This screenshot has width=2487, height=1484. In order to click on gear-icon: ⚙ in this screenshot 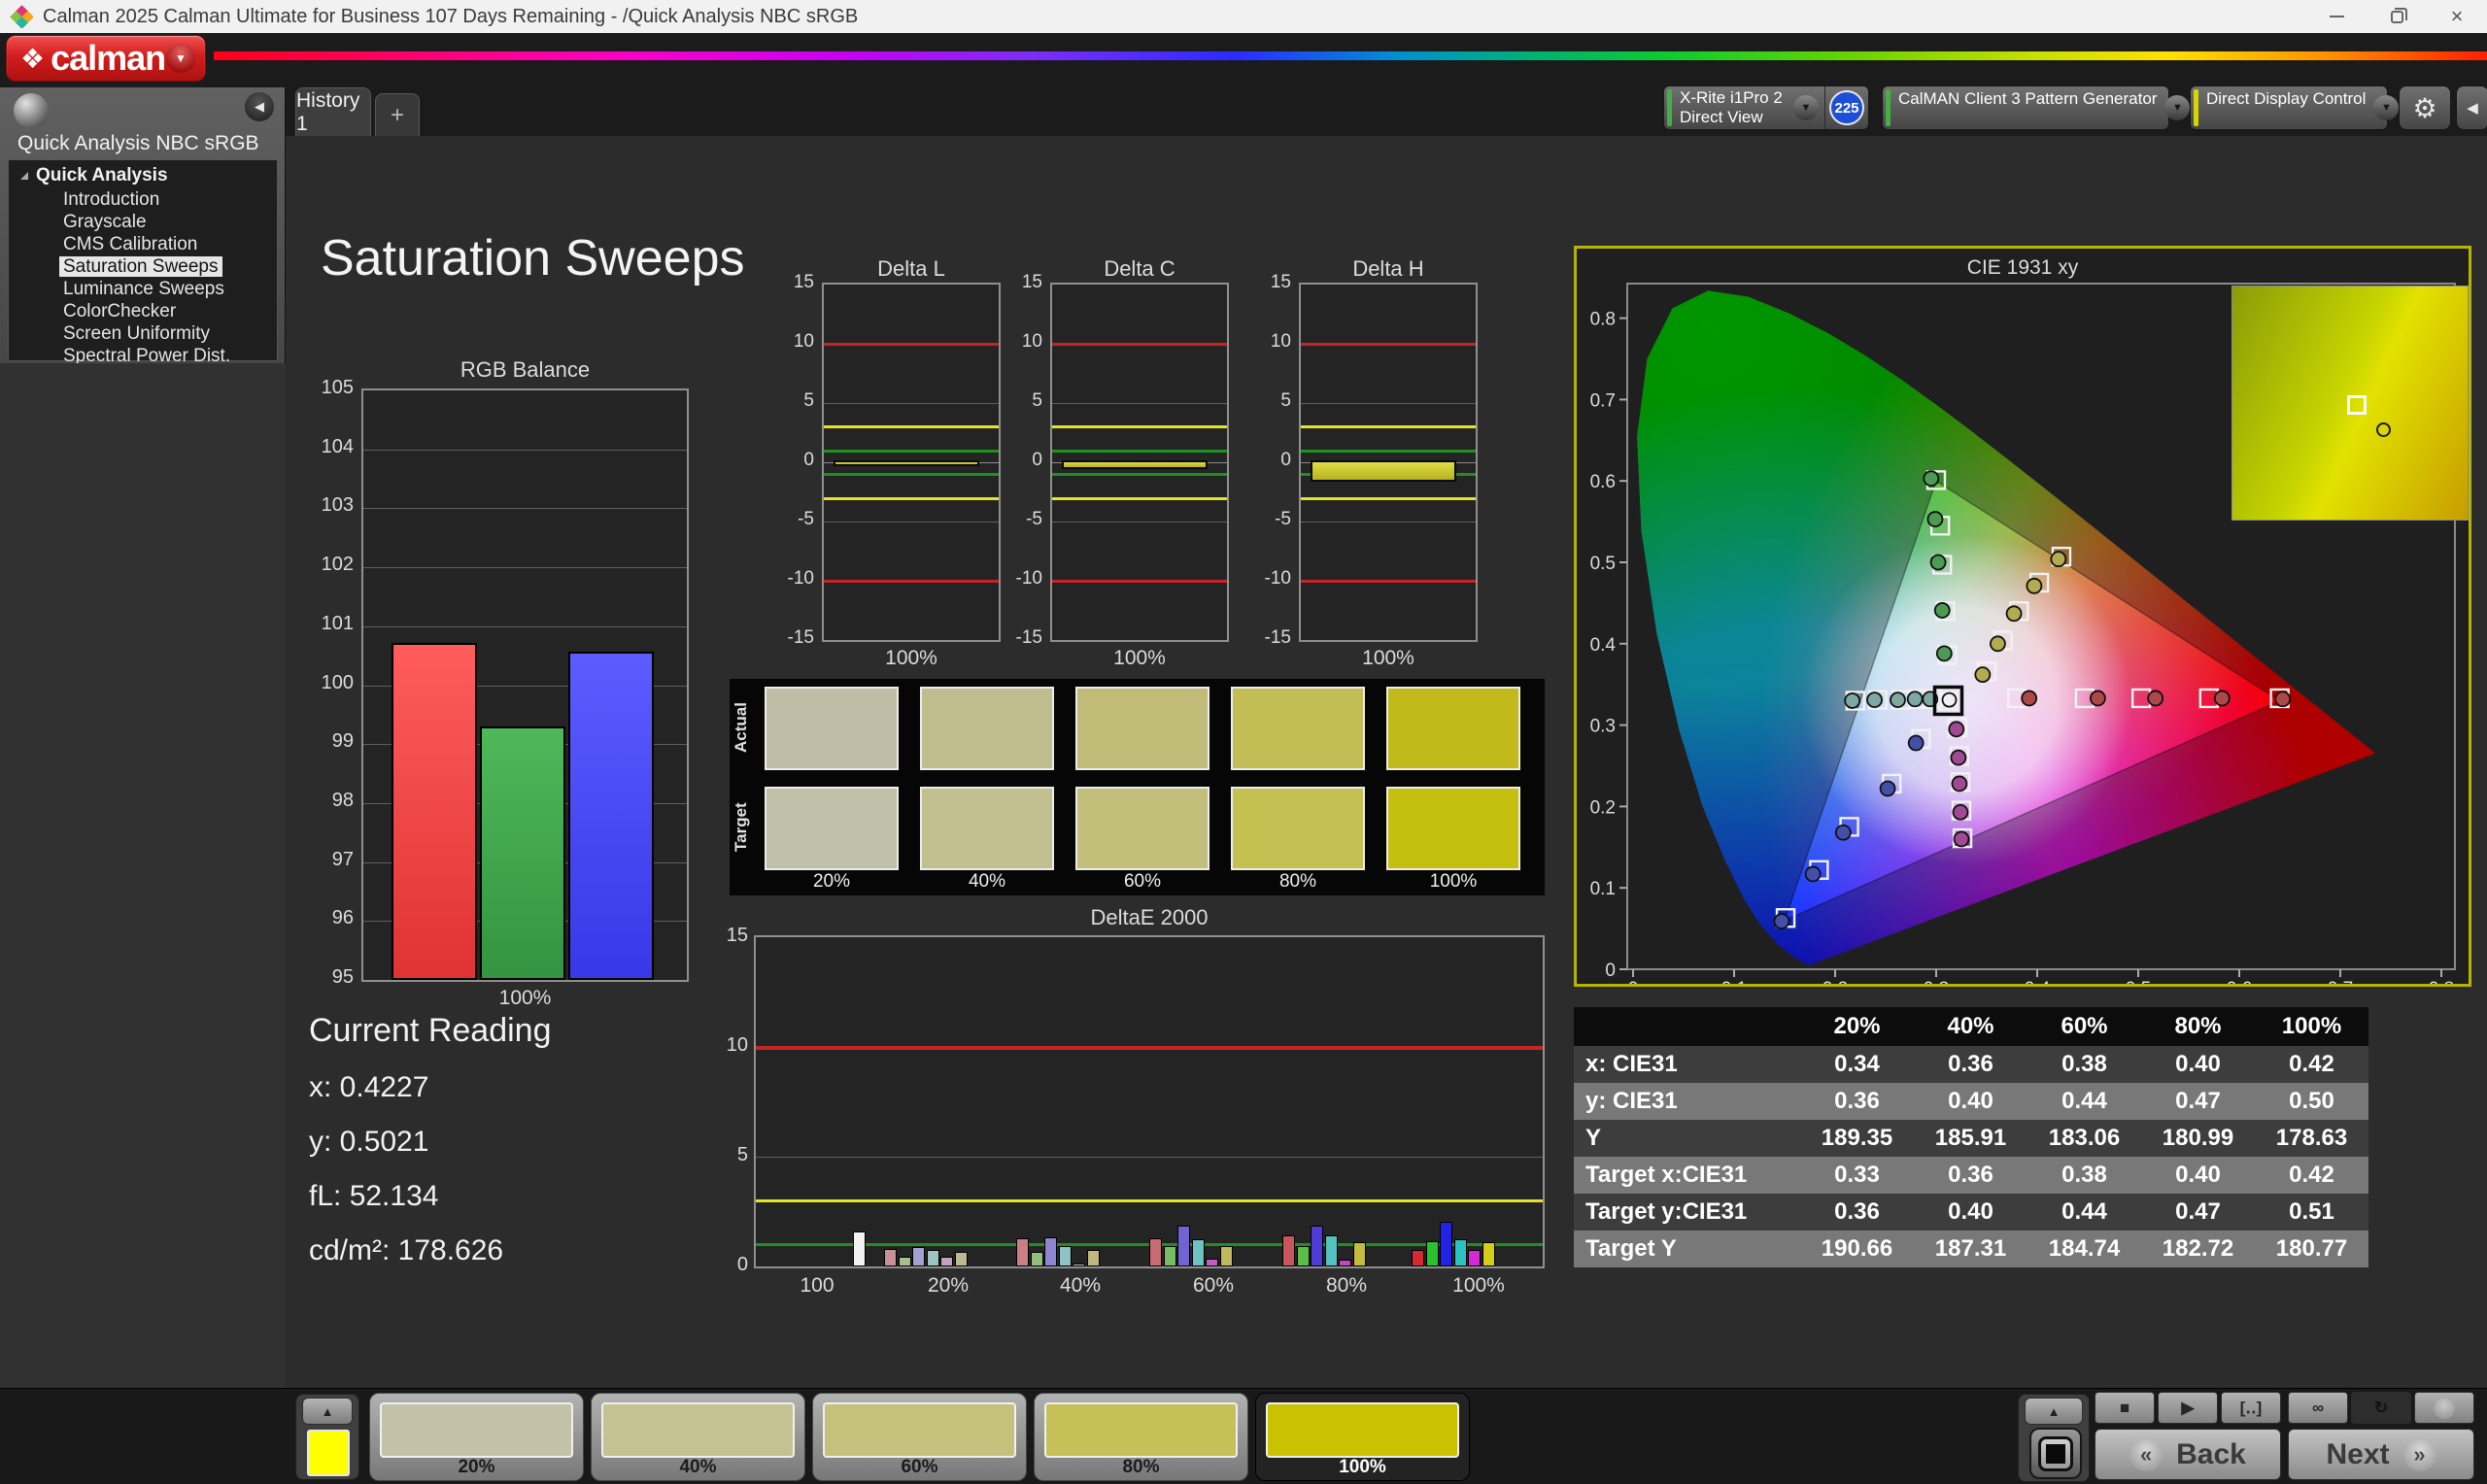, I will do `click(2424, 108)`.